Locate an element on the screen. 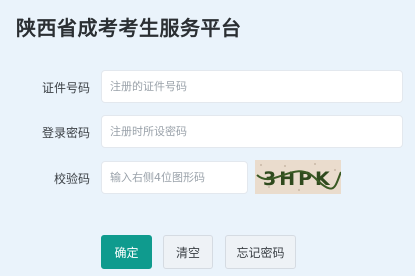 Image resolution: width=415 pixels, height=276 pixels. page-title: 陕西省成考考生服务平台 is located at coordinates (129, 28).